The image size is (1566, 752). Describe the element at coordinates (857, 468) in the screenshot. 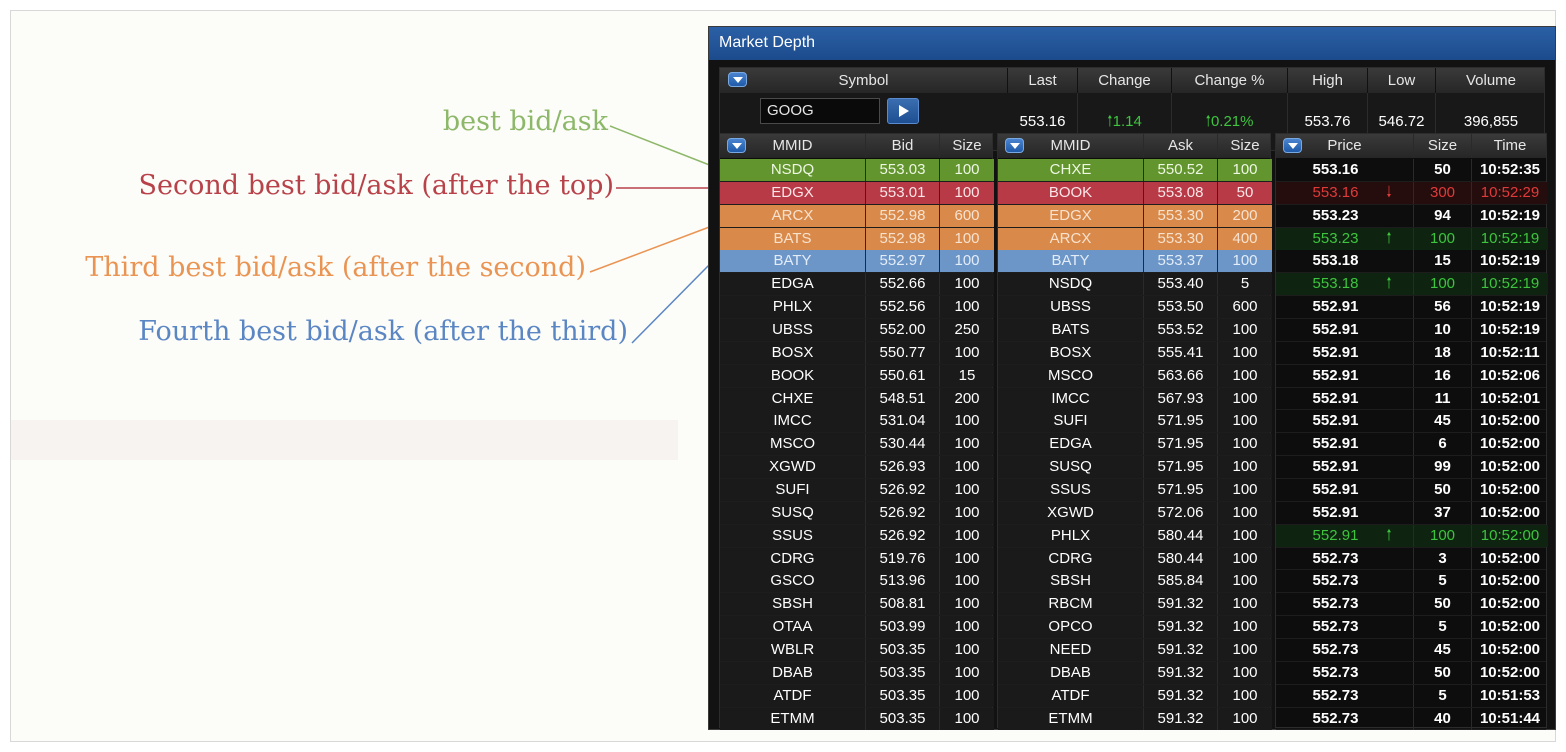

I see `bid-row: XGWD 526.93 100` at that location.